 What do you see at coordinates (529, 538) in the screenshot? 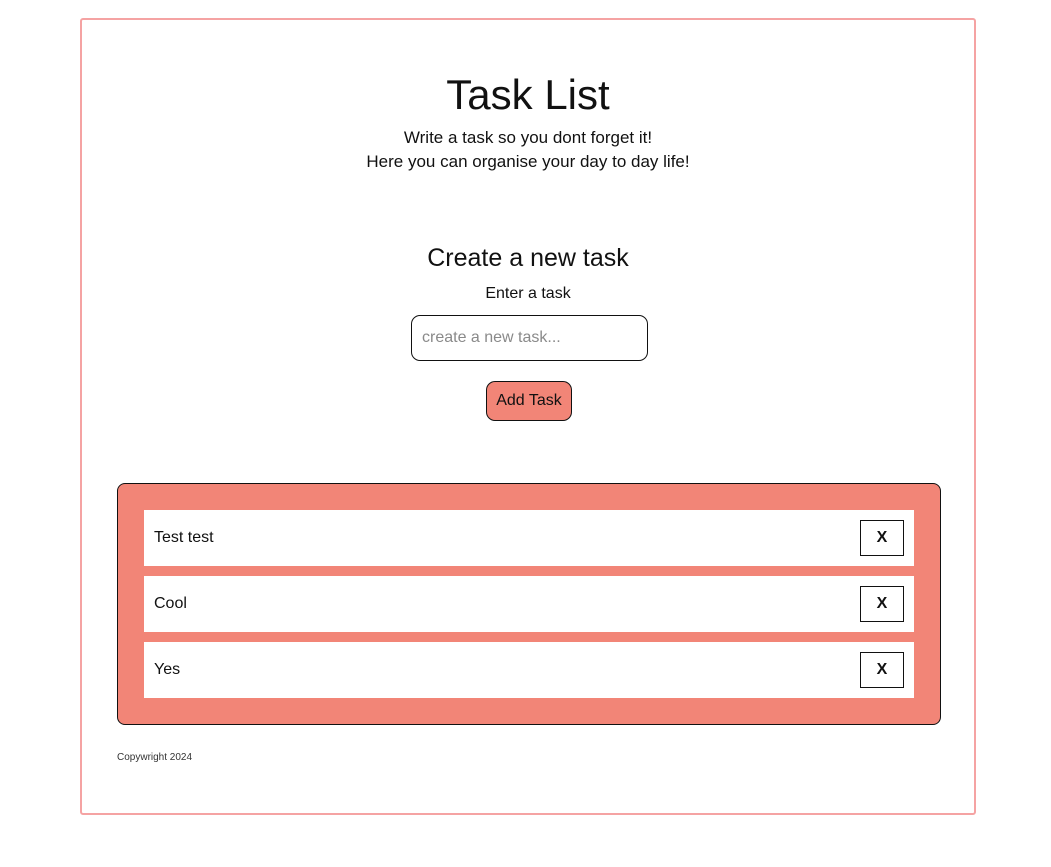
I see `task-item: Test test X` at bounding box center [529, 538].